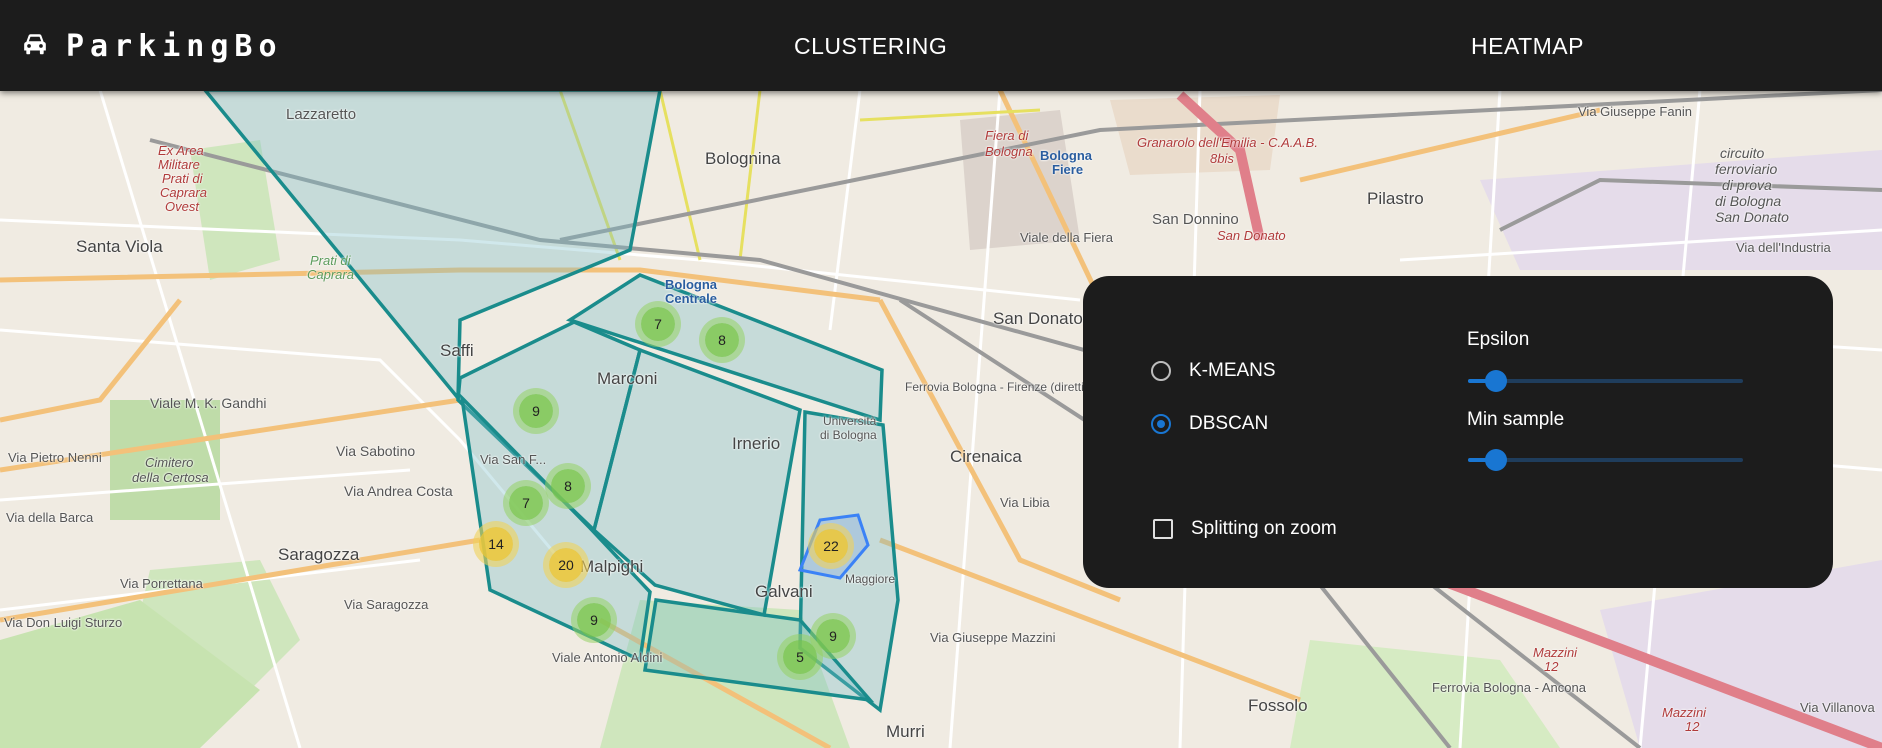  Describe the element at coordinates (1232, 370) in the screenshot. I see `radio-label: K-MEANS` at that location.